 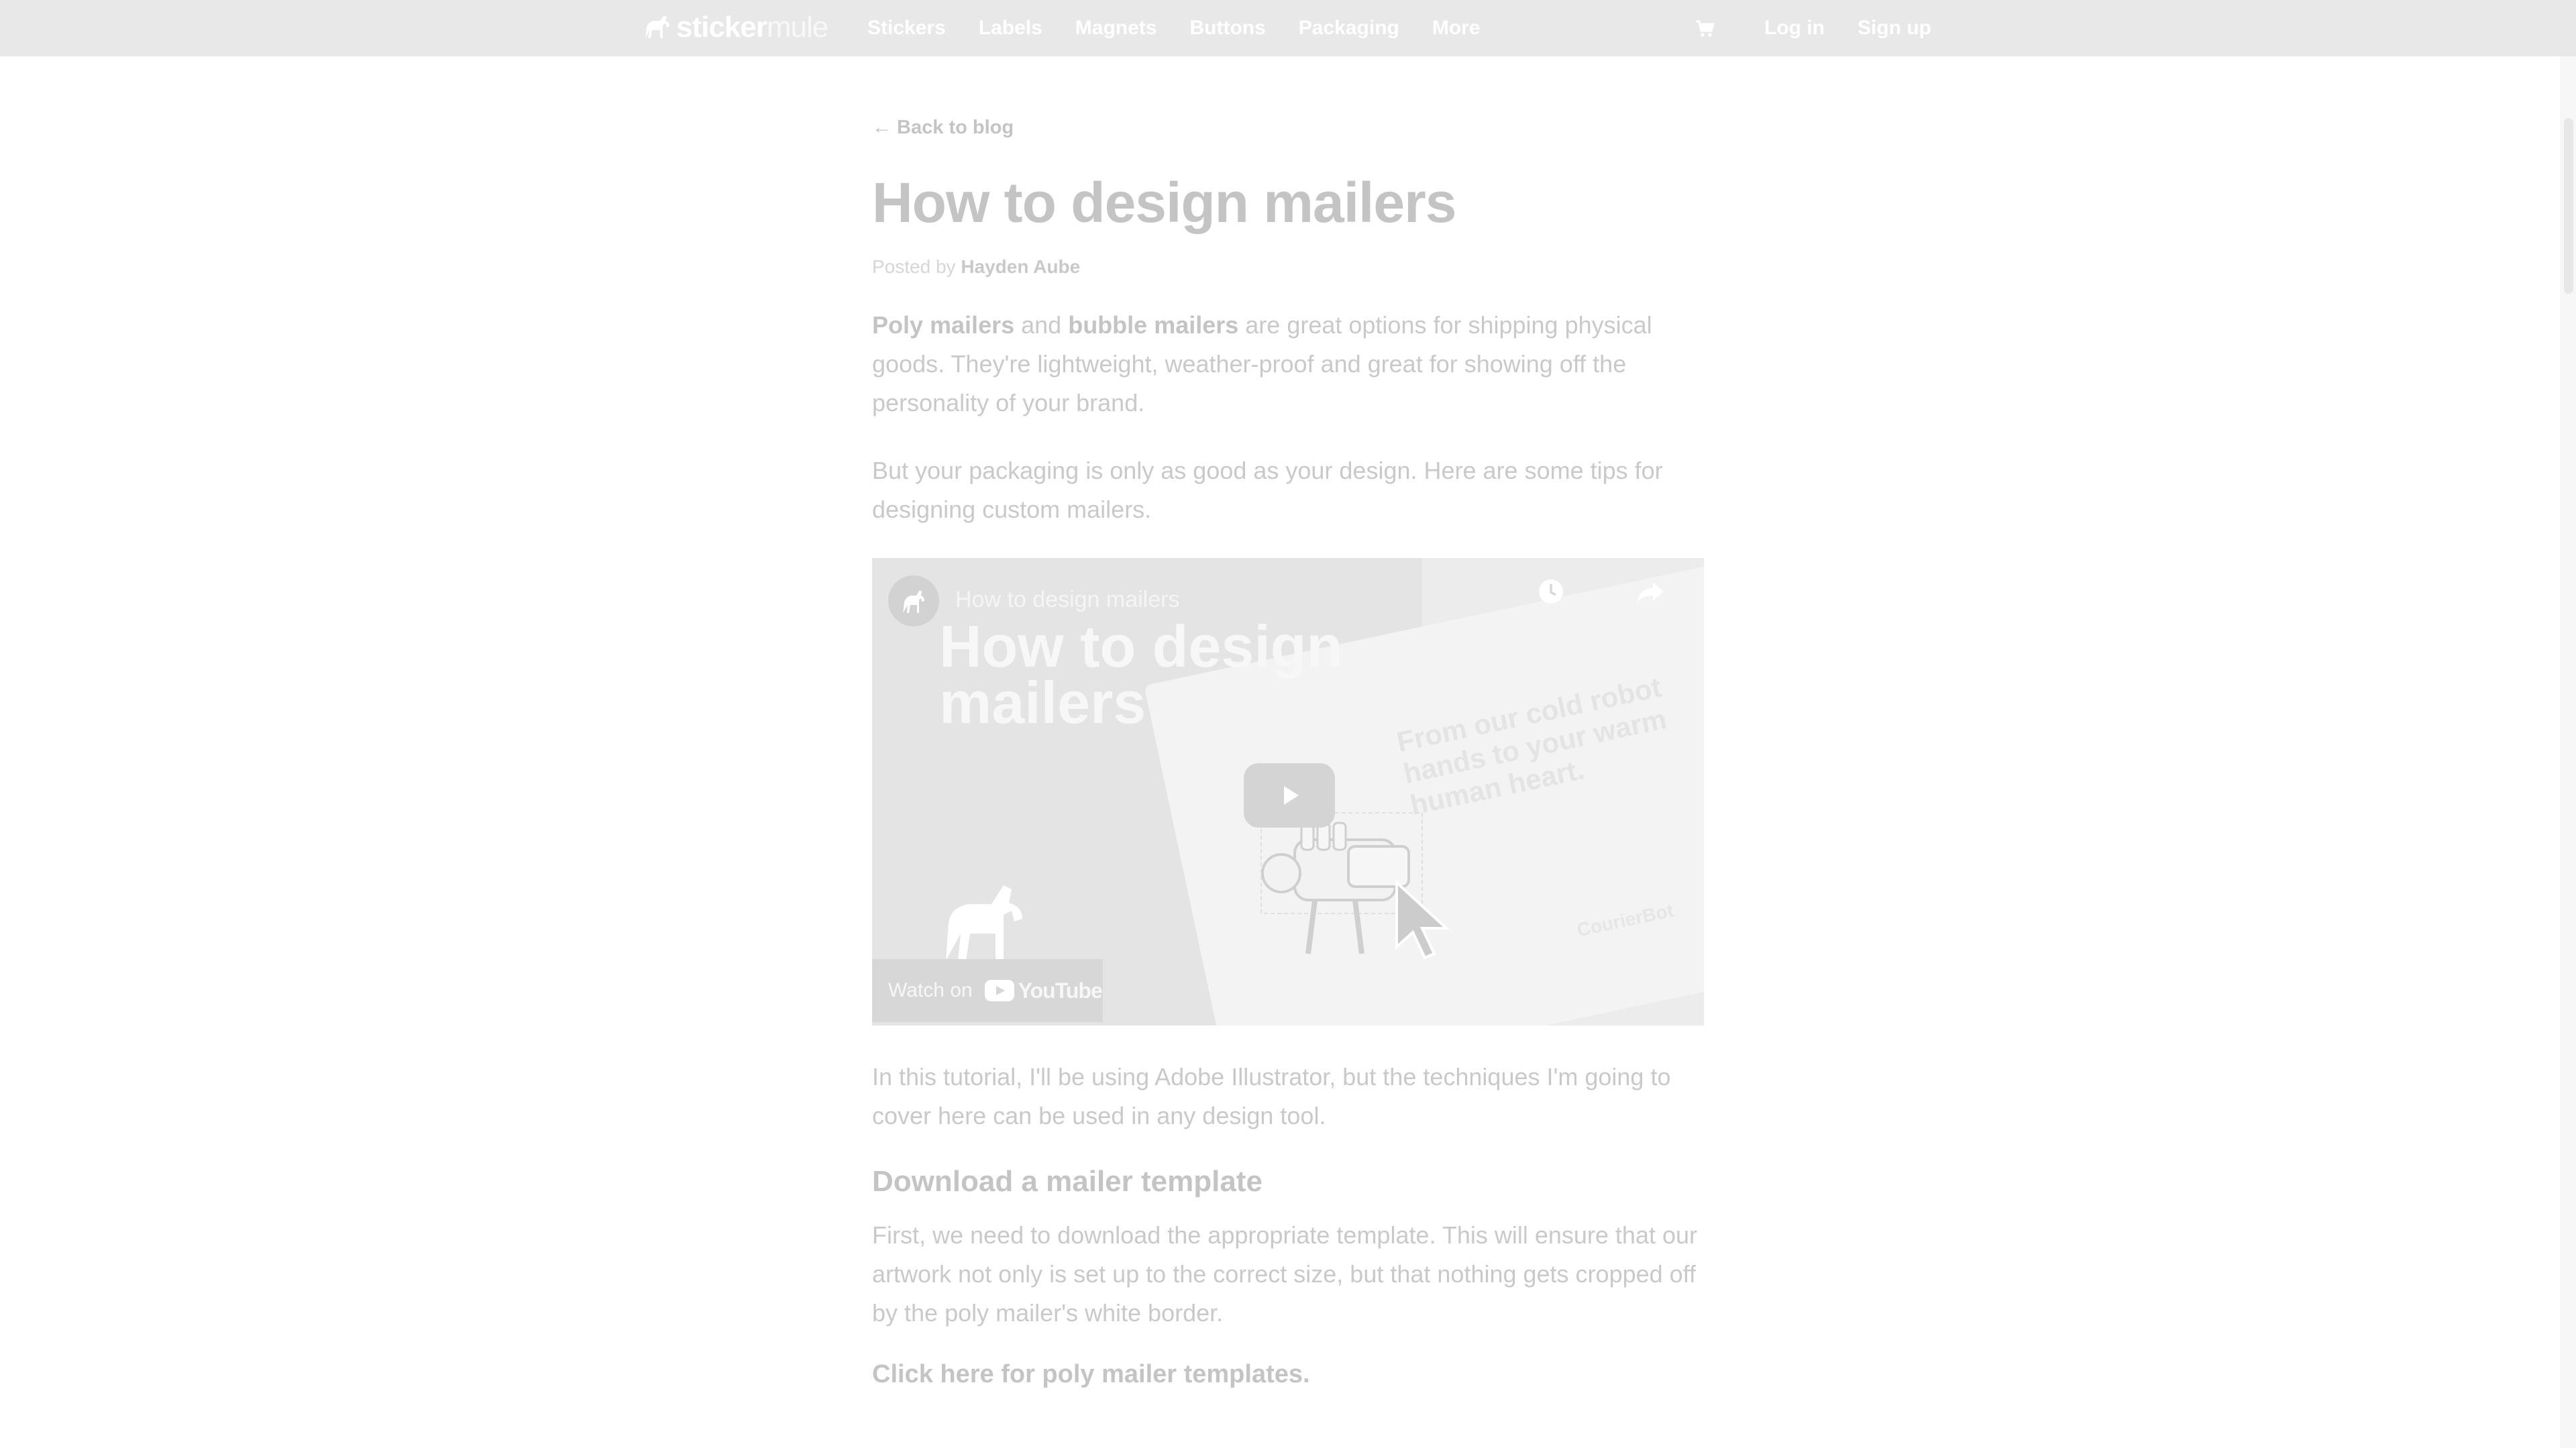 What do you see at coordinates (914, 266) in the screenshot?
I see `byline-prefix: Posted by` at bounding box center [914, 266].